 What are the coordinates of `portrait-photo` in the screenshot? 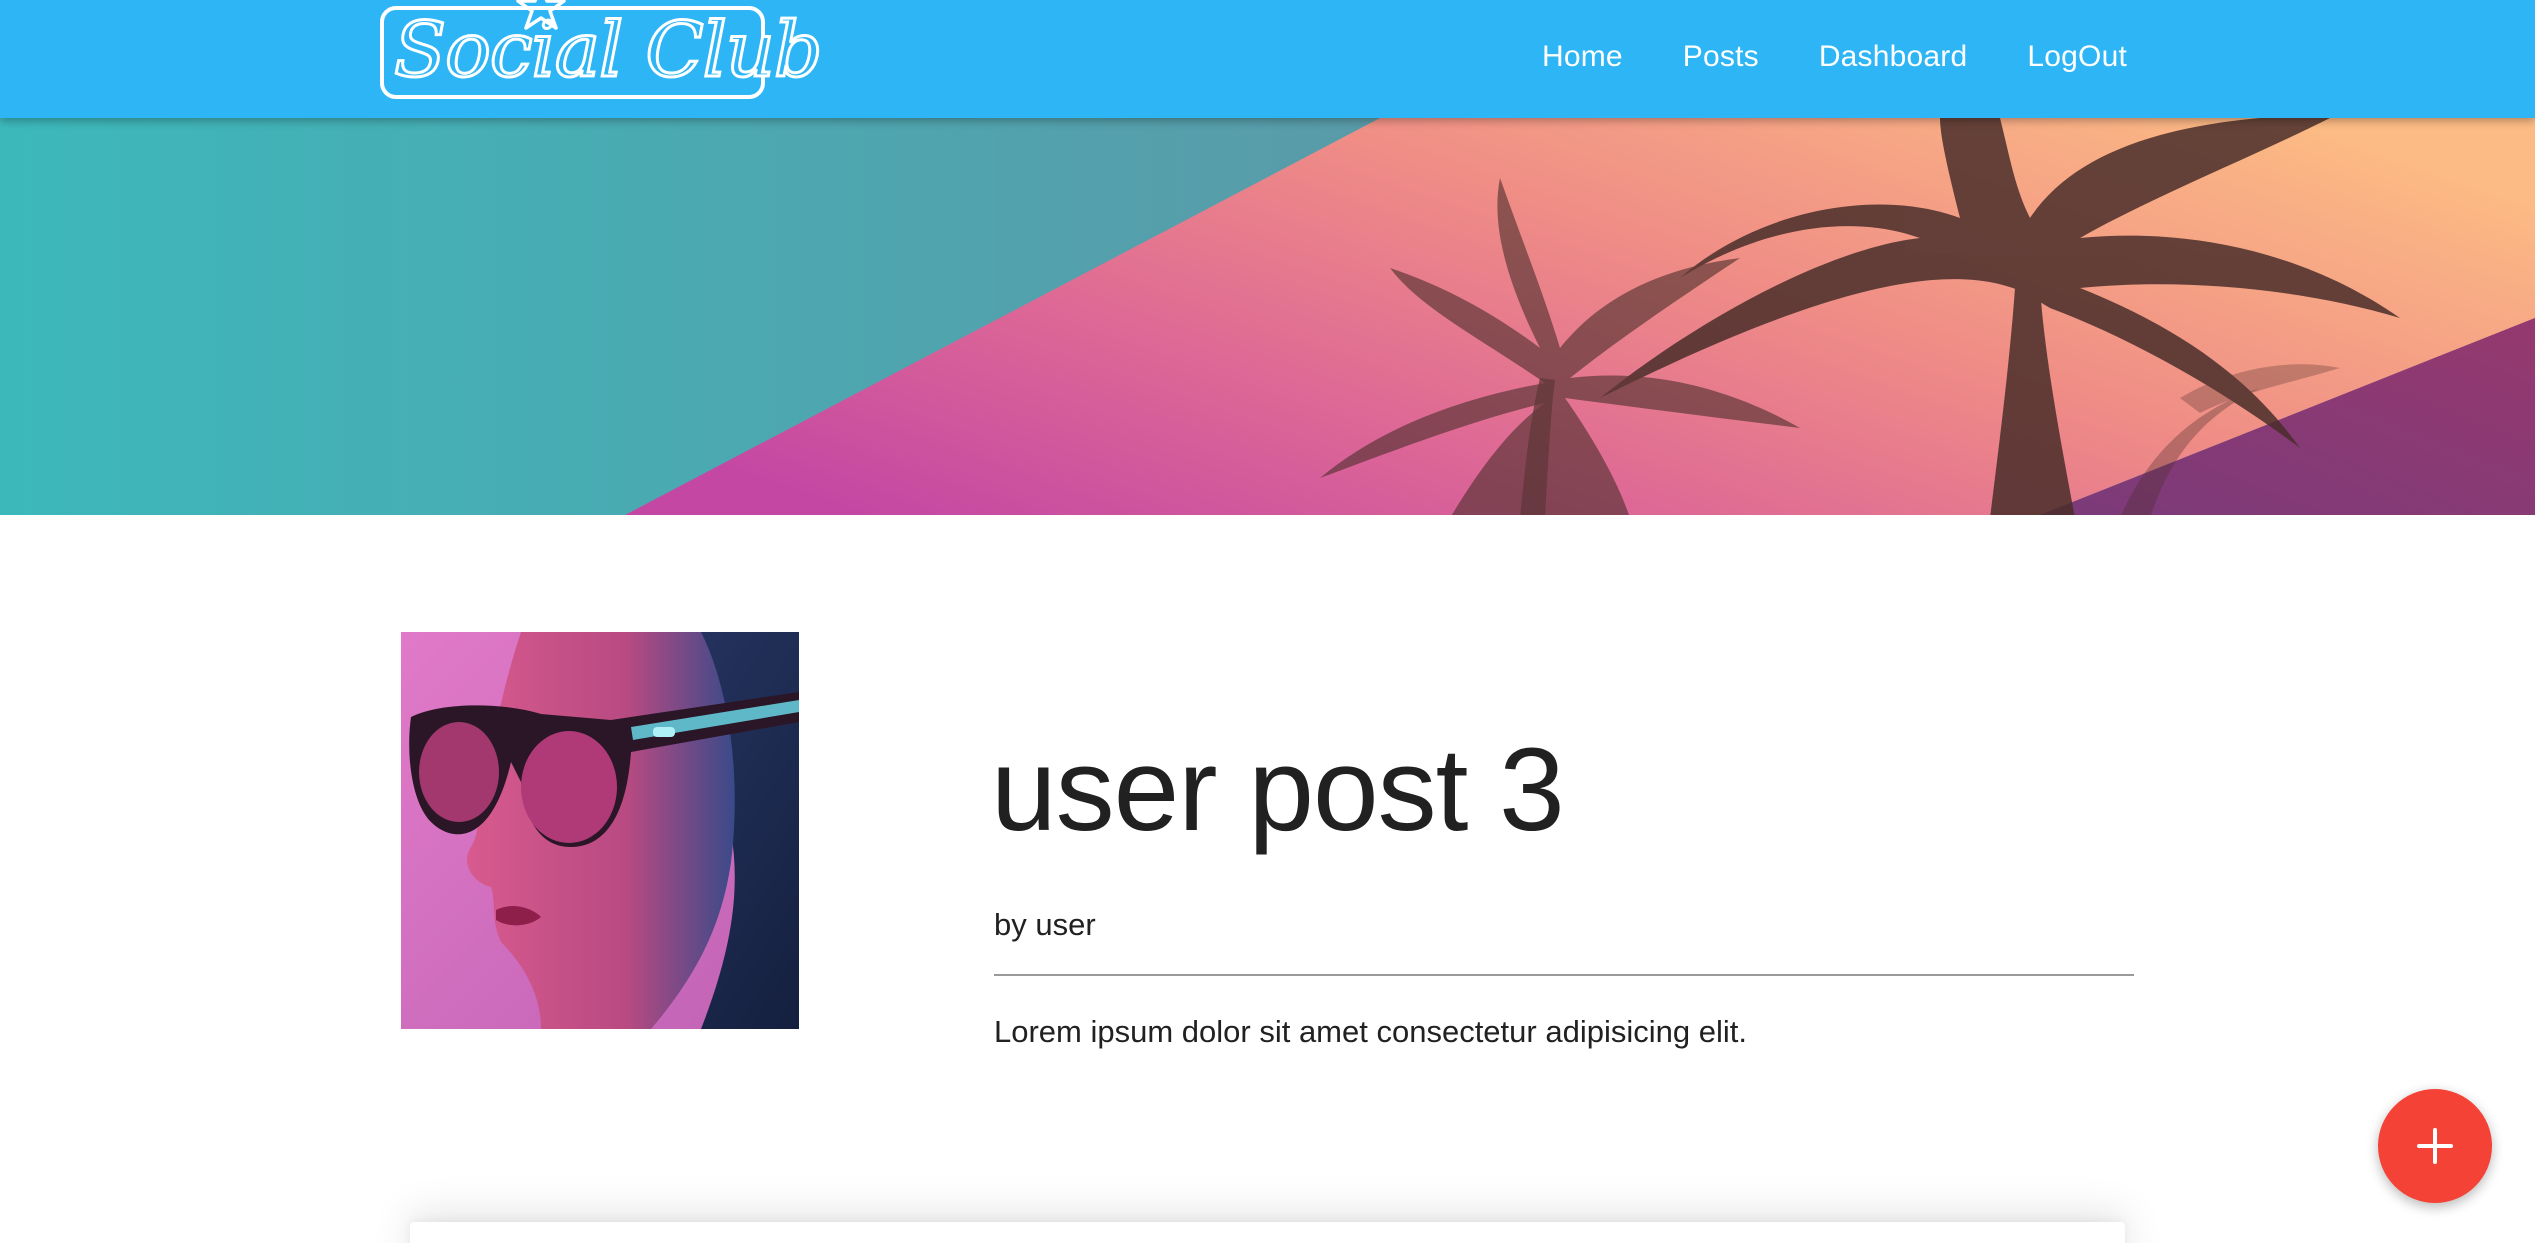 It's located at (600, 830).